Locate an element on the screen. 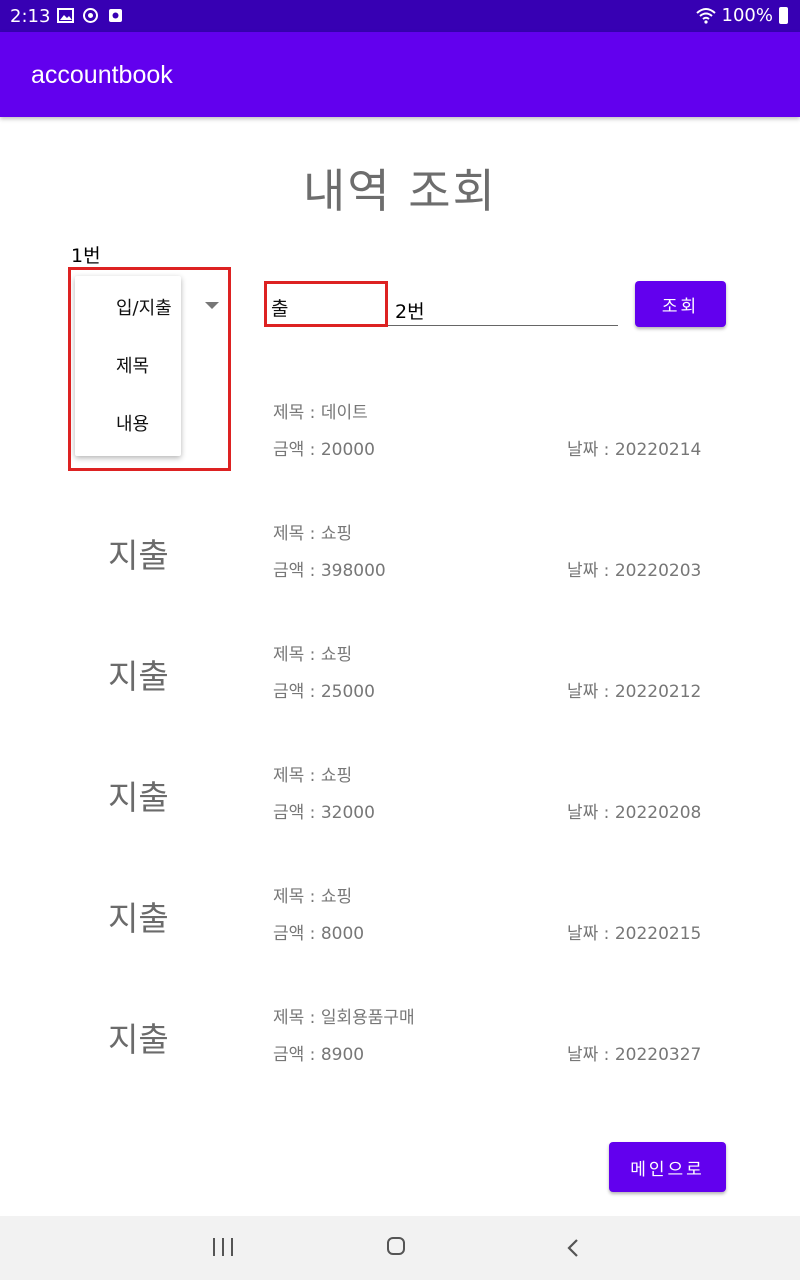 This screenshot has height=1280, width=800. record-amount: 금액 : 8000 is located at coordinates (319, 934).